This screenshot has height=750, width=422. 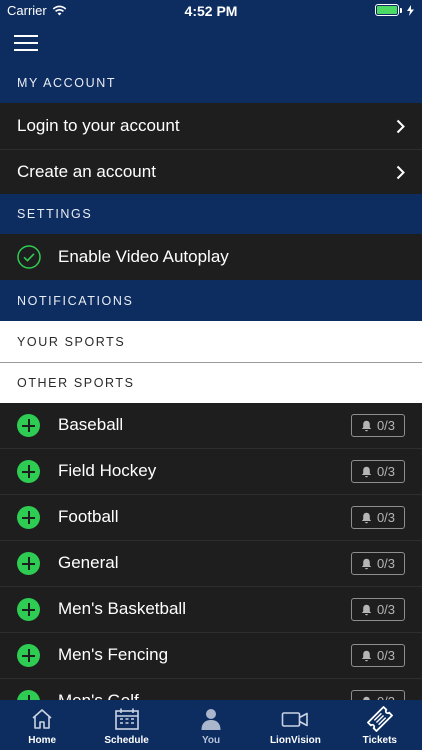 I want to click on sport-row: Field Hockey 0/3, so click(x=211, y=472).